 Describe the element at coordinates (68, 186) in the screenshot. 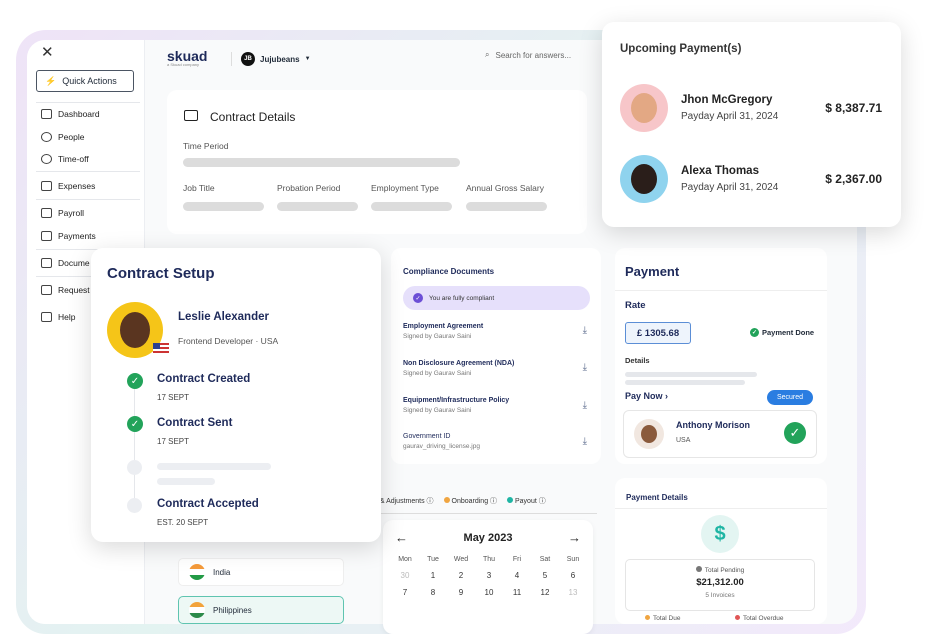

I see `sidebar-item-expenses: Expenses` at that location.